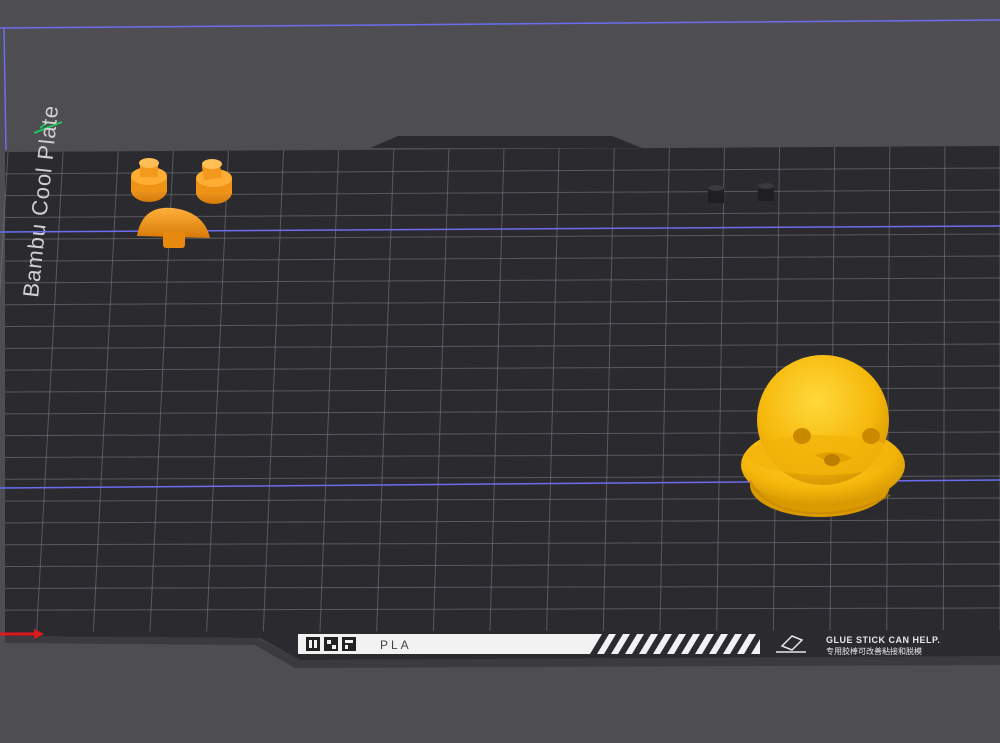 The height and width of the screenshot is (743, 1000). I want to click on glue-hint-en: GLUE STICK CAN HELP., so click(883, 640).